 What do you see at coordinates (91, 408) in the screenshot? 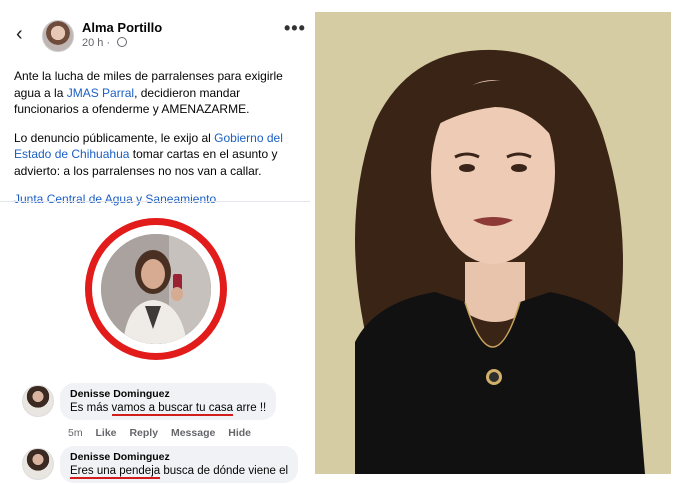
I see `comment-text-part: Es más` at bounding box center [91, 408].